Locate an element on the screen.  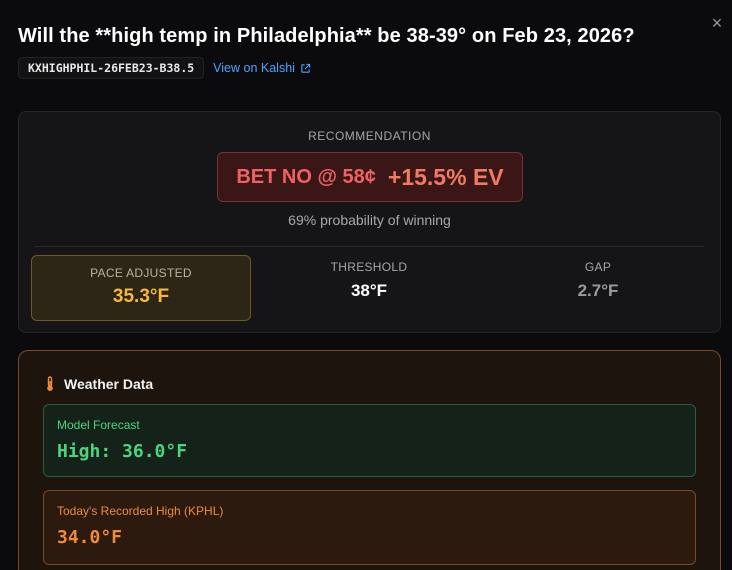
external-link-icon is located at coordinates (306, 68).